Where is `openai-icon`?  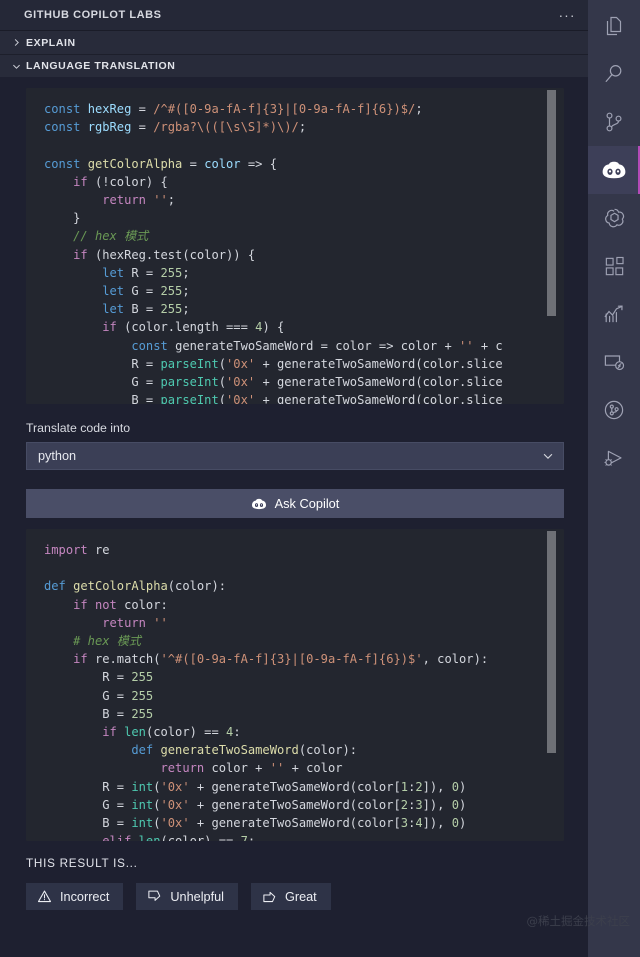 openai-icon is located at coordinates (614, 218).